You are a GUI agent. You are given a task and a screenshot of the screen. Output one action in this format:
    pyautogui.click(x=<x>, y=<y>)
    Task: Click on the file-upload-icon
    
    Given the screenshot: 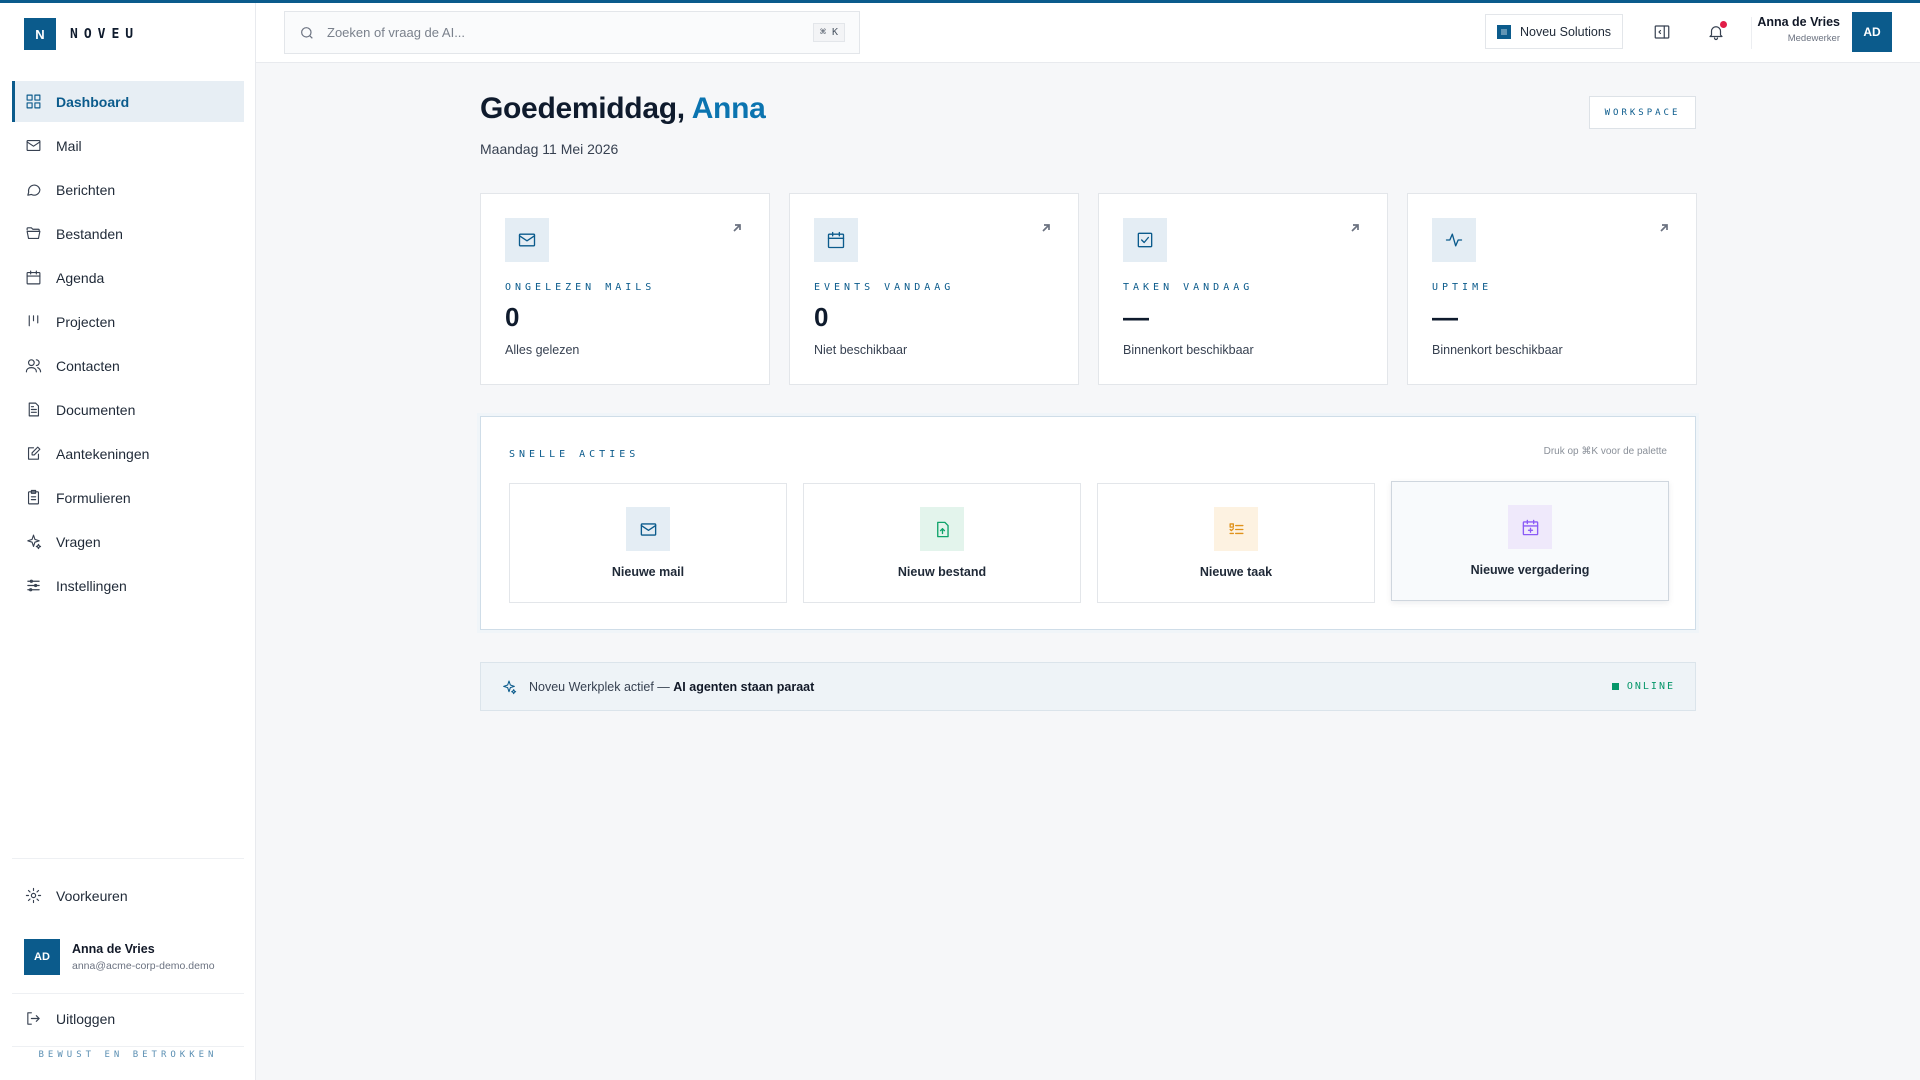 What is the action you would take?
    pyautogui.click(x=942, y=529)
    